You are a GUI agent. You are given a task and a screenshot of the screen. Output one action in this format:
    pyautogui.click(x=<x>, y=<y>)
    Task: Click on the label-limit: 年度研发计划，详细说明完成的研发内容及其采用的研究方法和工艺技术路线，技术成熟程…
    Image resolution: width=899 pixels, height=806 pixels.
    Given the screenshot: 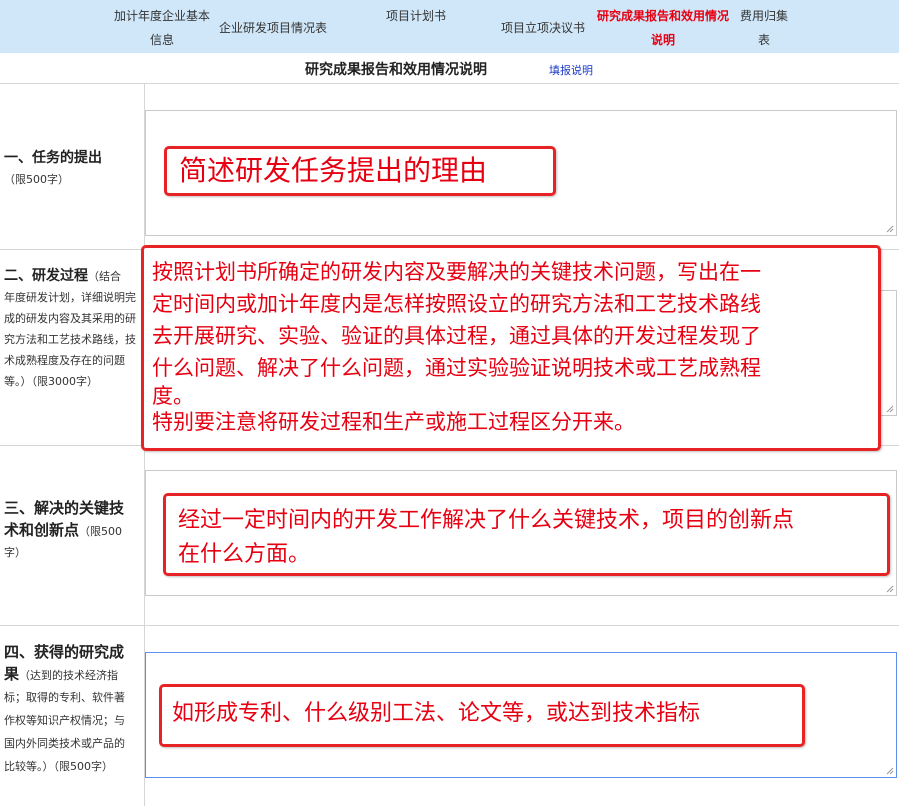 What is the action you would take?
    pyautogui.click(x=70, y=339)
    